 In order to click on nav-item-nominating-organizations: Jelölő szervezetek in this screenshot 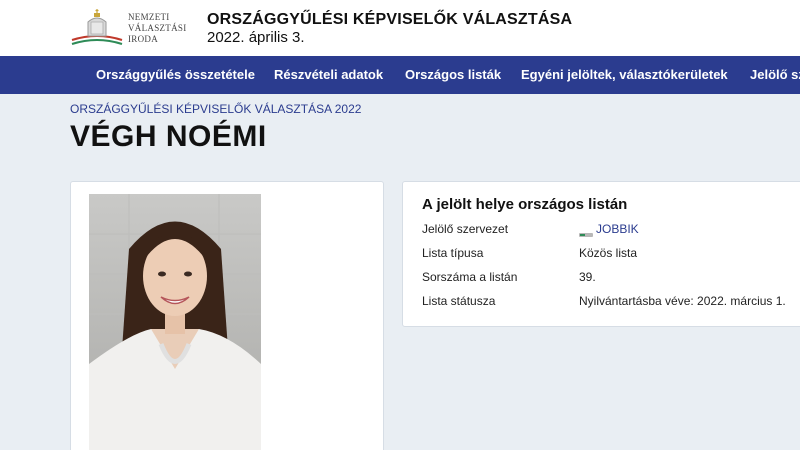, I will do `click(775, 75)`.